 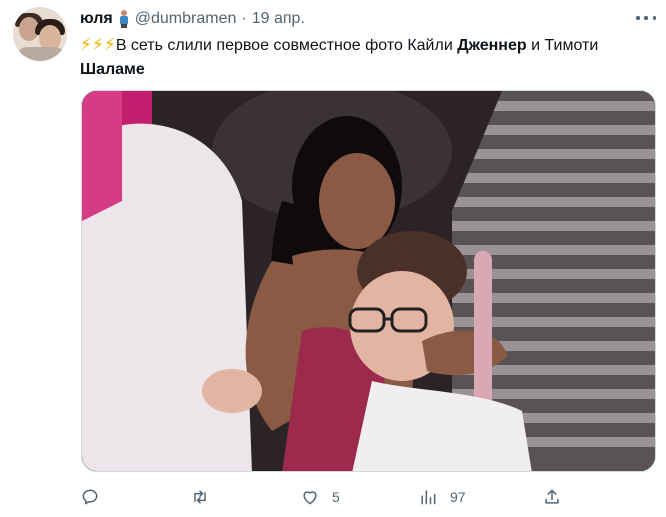 I want to click on author-name: юля, so click(x=96, y=19).